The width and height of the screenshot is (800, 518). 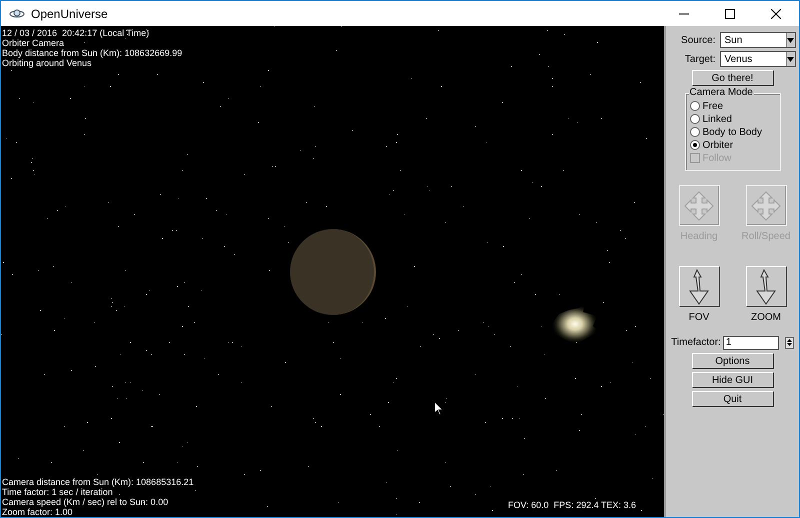 What do you see at coordinates (47, 63) in the screenshot?
I see `info-text: Orbiting around Venus` at bounding box center [47, 63].